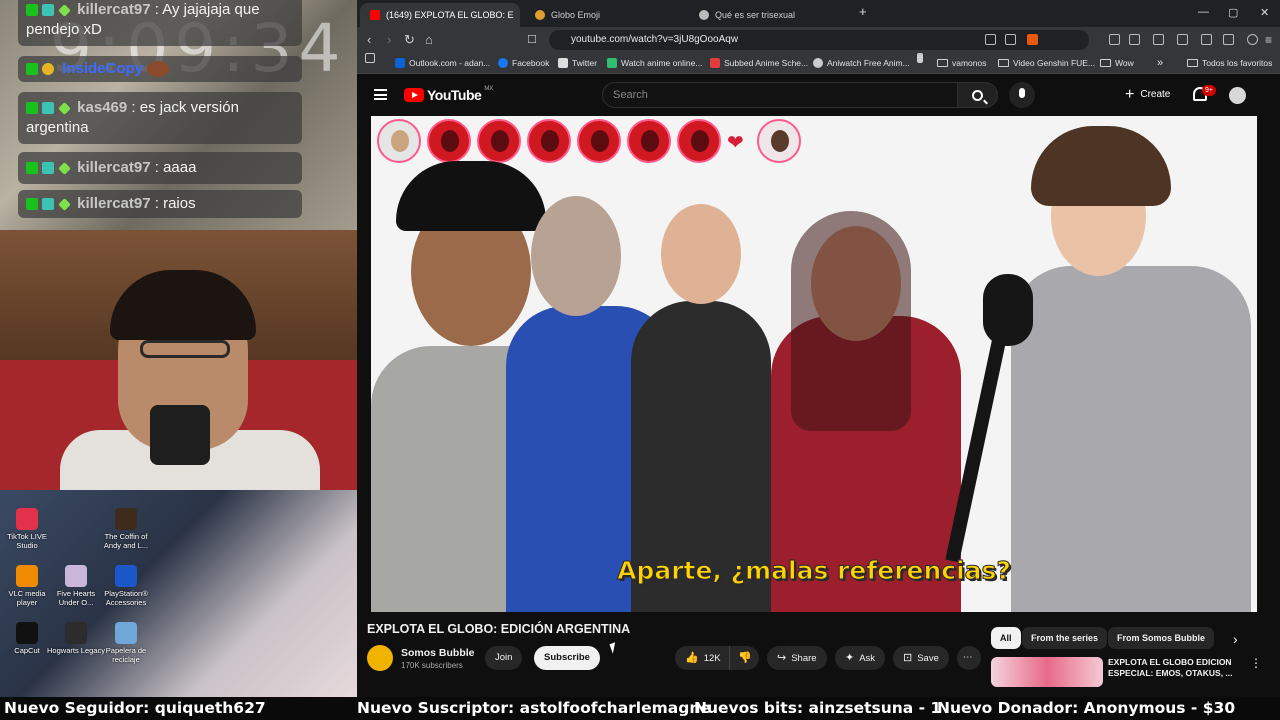 The width and height of the screenshot is (1280, 720). I want to click on bookmark-facebook: Facebook, so click(523, 63).